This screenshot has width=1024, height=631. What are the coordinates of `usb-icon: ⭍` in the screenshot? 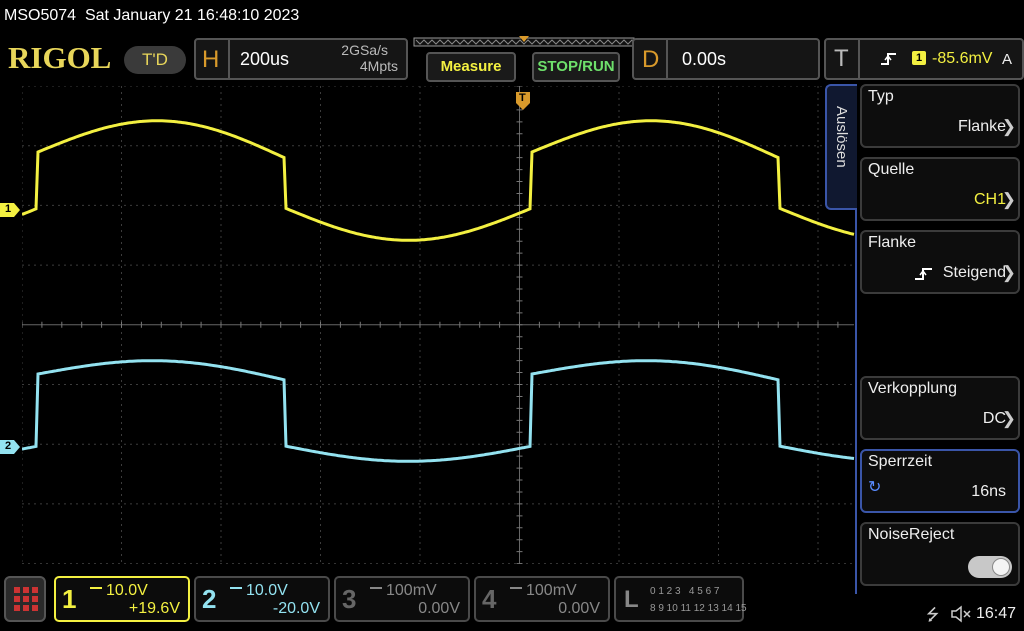 It's located at (933, 615).